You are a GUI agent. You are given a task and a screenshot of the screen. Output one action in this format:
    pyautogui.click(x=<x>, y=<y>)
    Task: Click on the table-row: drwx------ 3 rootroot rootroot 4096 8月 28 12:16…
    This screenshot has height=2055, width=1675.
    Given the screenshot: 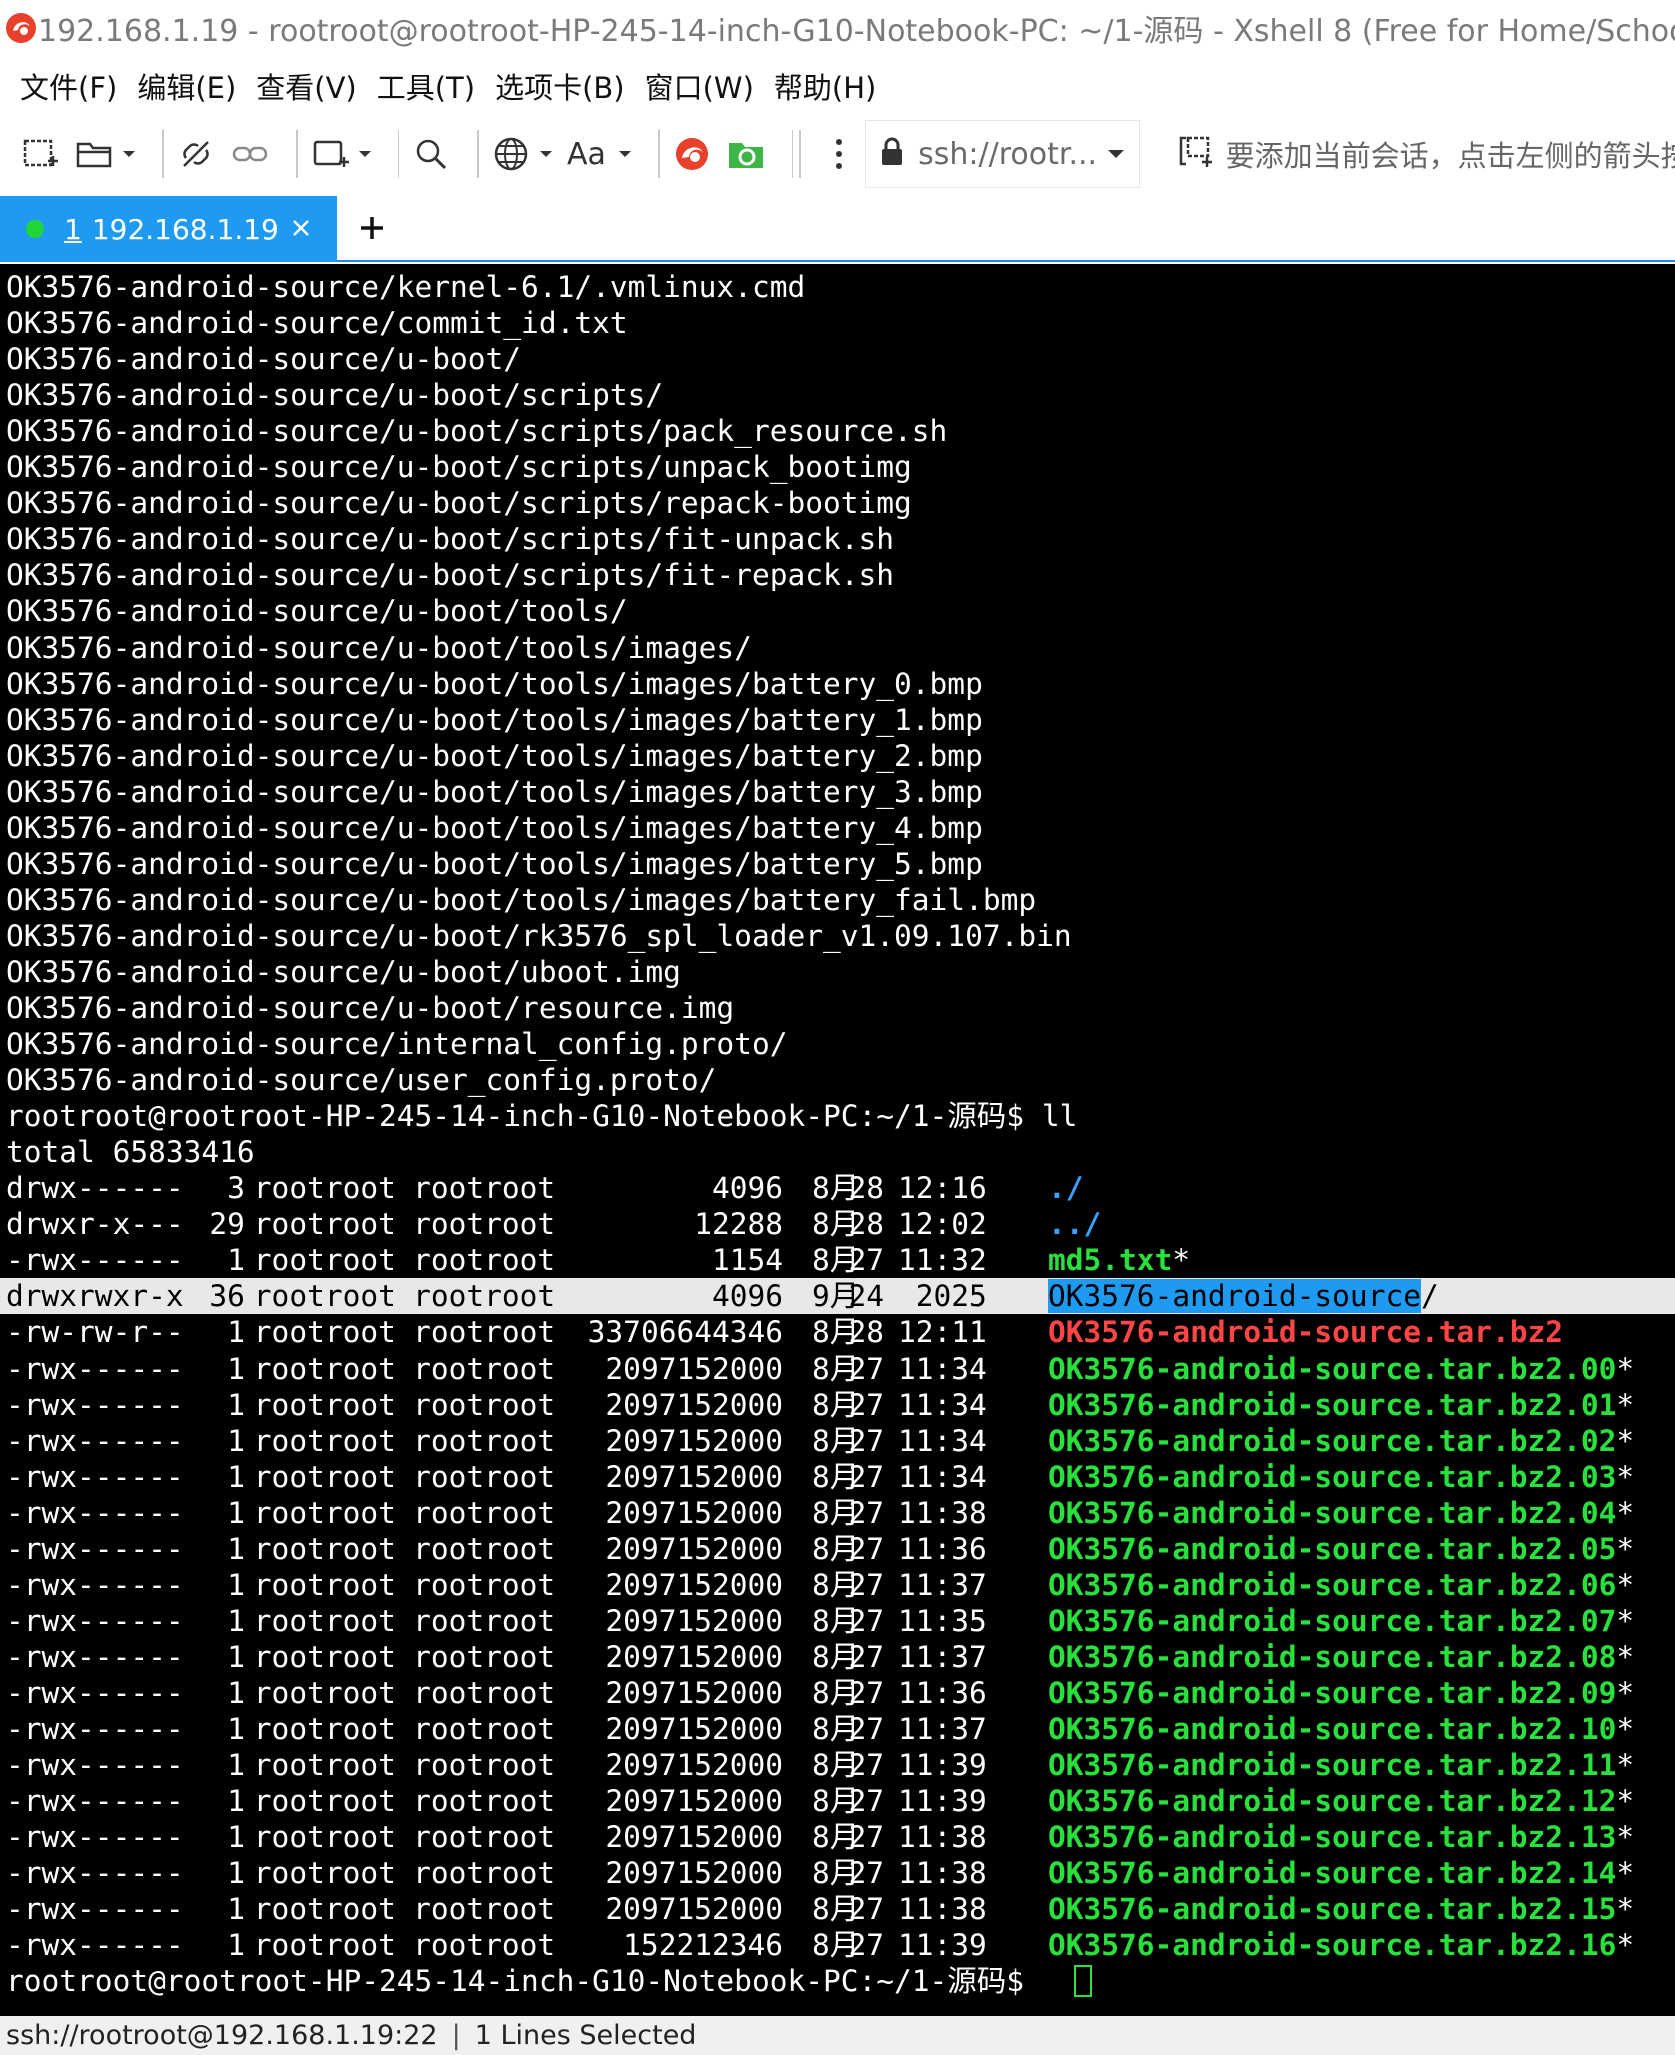 What is the action you would take?
    pyautogui.click(x=837, y=1188)
    